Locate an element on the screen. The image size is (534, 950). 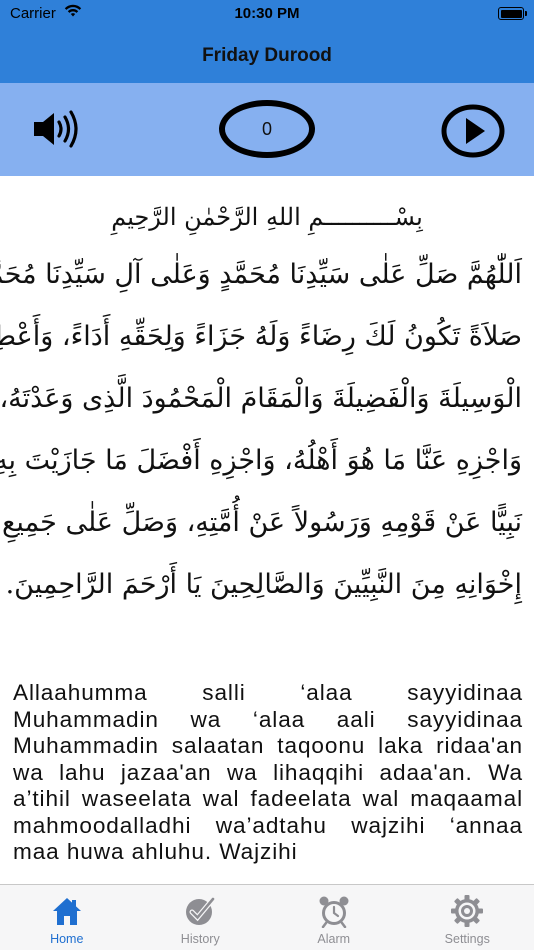
home-icon is located at coordinates (66, 911).